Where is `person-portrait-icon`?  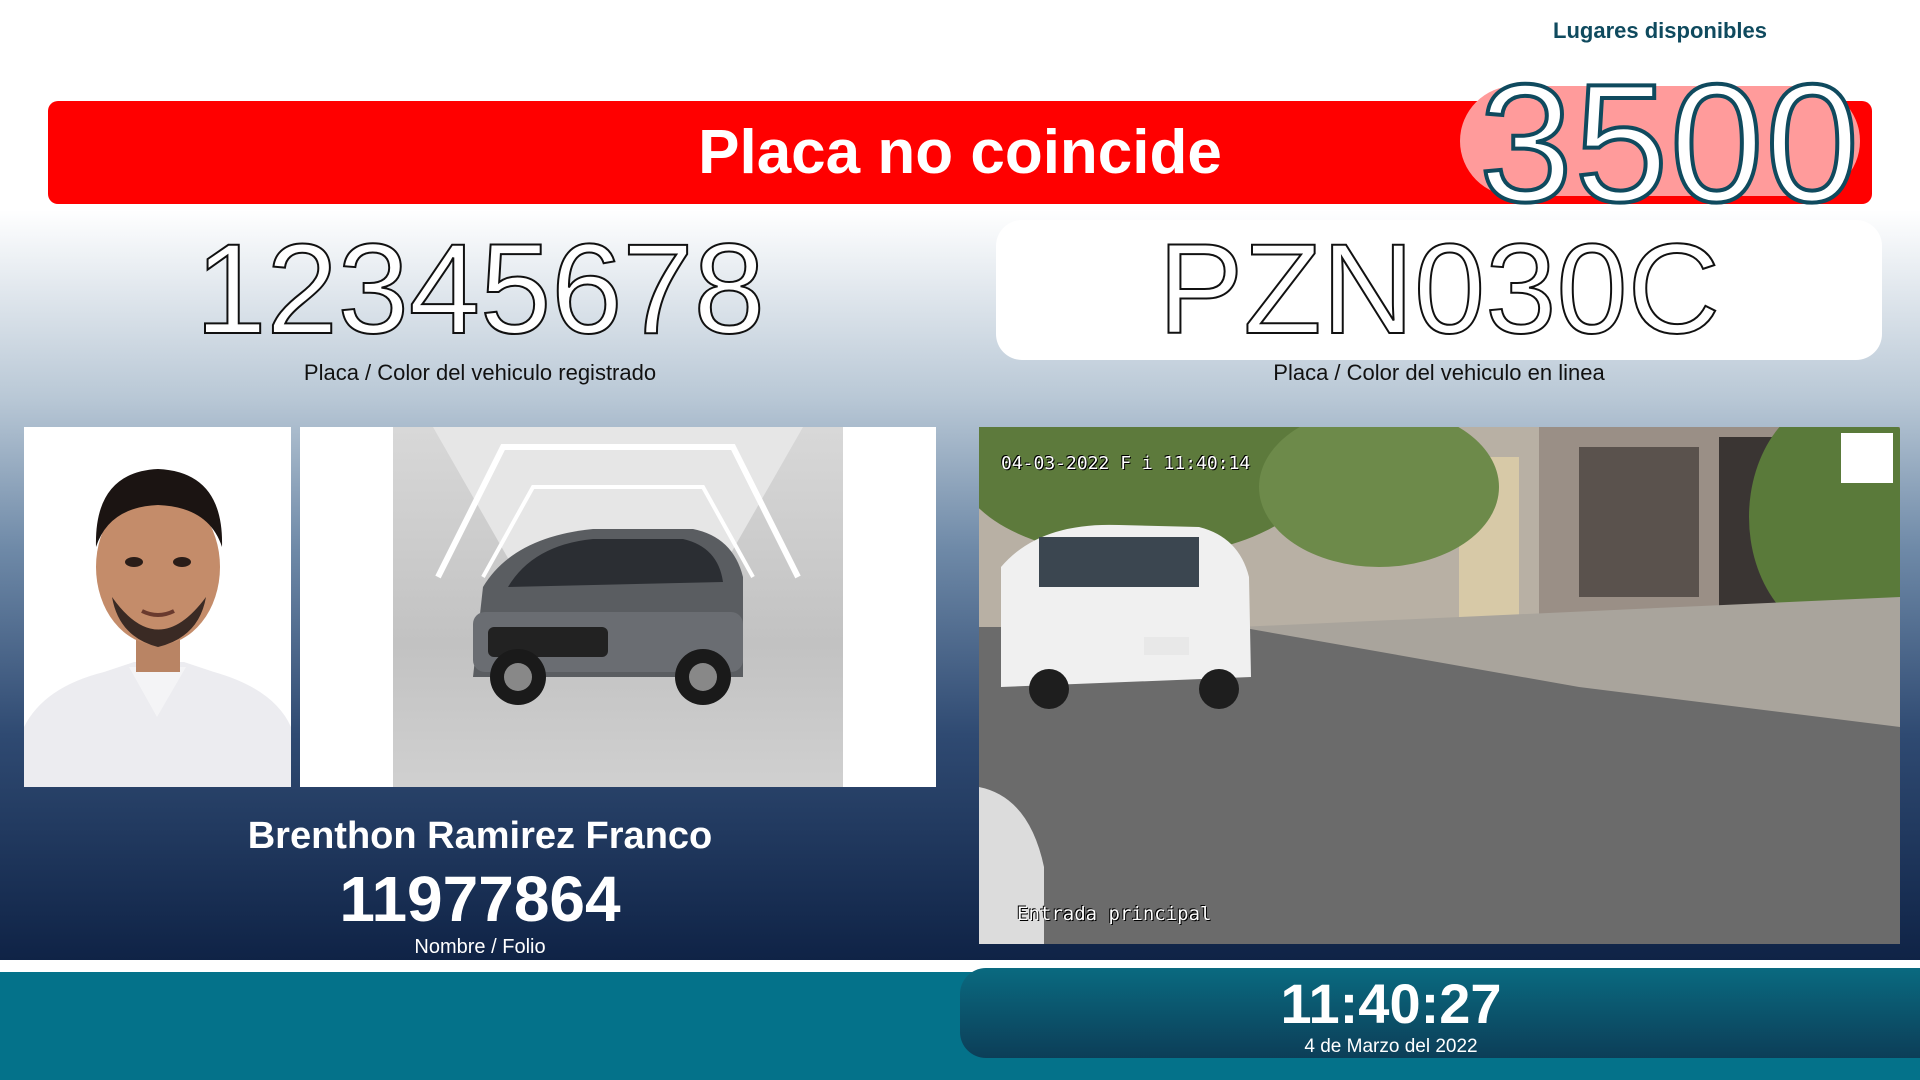
person-portrait-icon is located at coordinates (157, 607).